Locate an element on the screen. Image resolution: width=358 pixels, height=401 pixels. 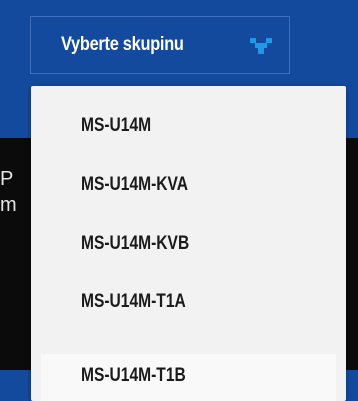
backdrop-text-line1: P is located at coordinates (7, 179).